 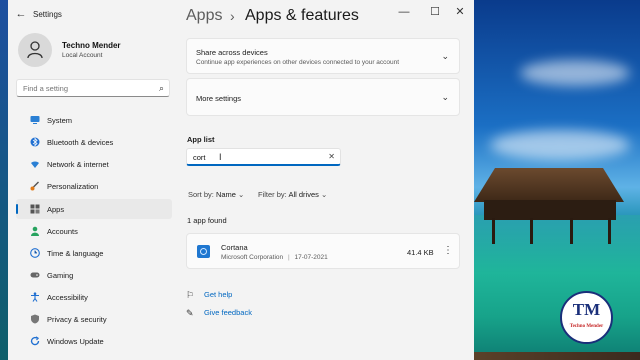 What do you see at coordinates (73, 186) in the screenshot?
I see `sidebar-item-label: Personalization` at bounding box center [73, 186].